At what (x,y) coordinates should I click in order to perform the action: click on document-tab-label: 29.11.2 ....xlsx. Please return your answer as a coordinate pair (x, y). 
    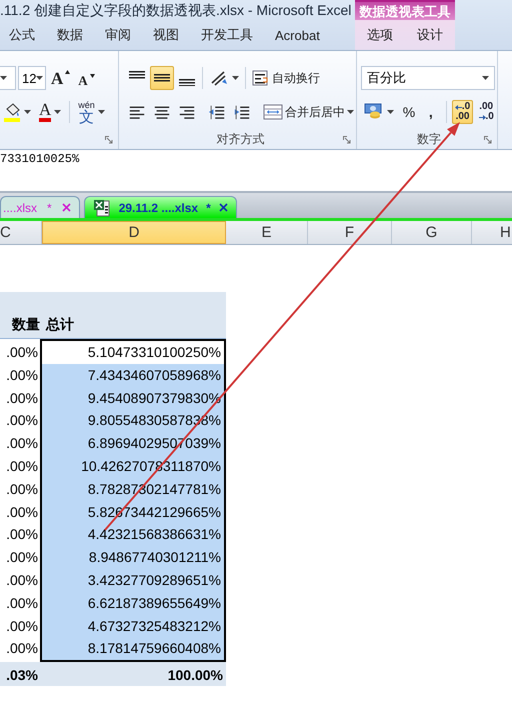
    Looking at the image, I should click on (158, 207).